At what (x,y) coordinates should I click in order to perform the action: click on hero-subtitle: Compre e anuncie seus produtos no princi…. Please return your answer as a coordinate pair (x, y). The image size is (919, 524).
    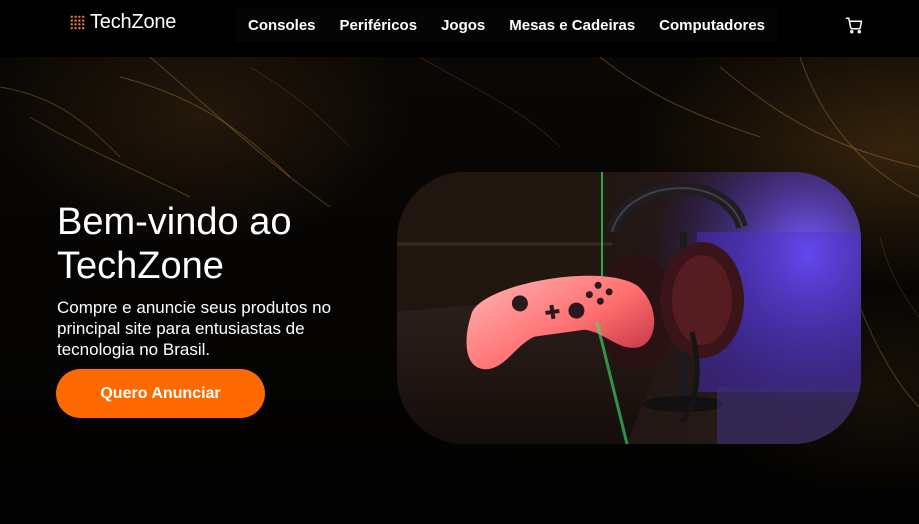
    Looking at the image, I should click on (194, 328).